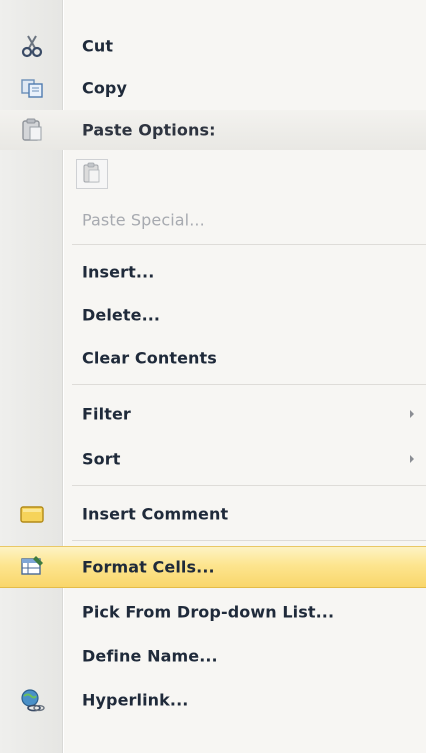 This screenshot has width=426, height=753. I want to click on menu-item-insert-comment: Insert Comment, so click(213, 514).